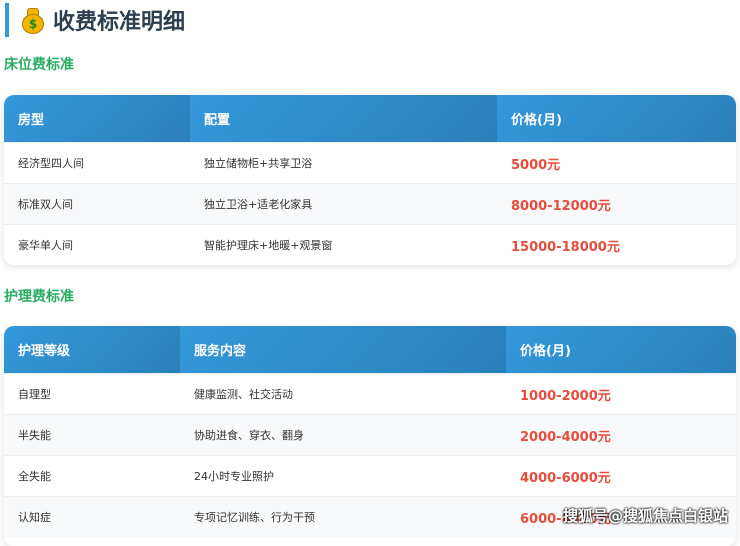 The image size is (740, 546). I want to click on header-cell: 服务内容, so click(343, 349).